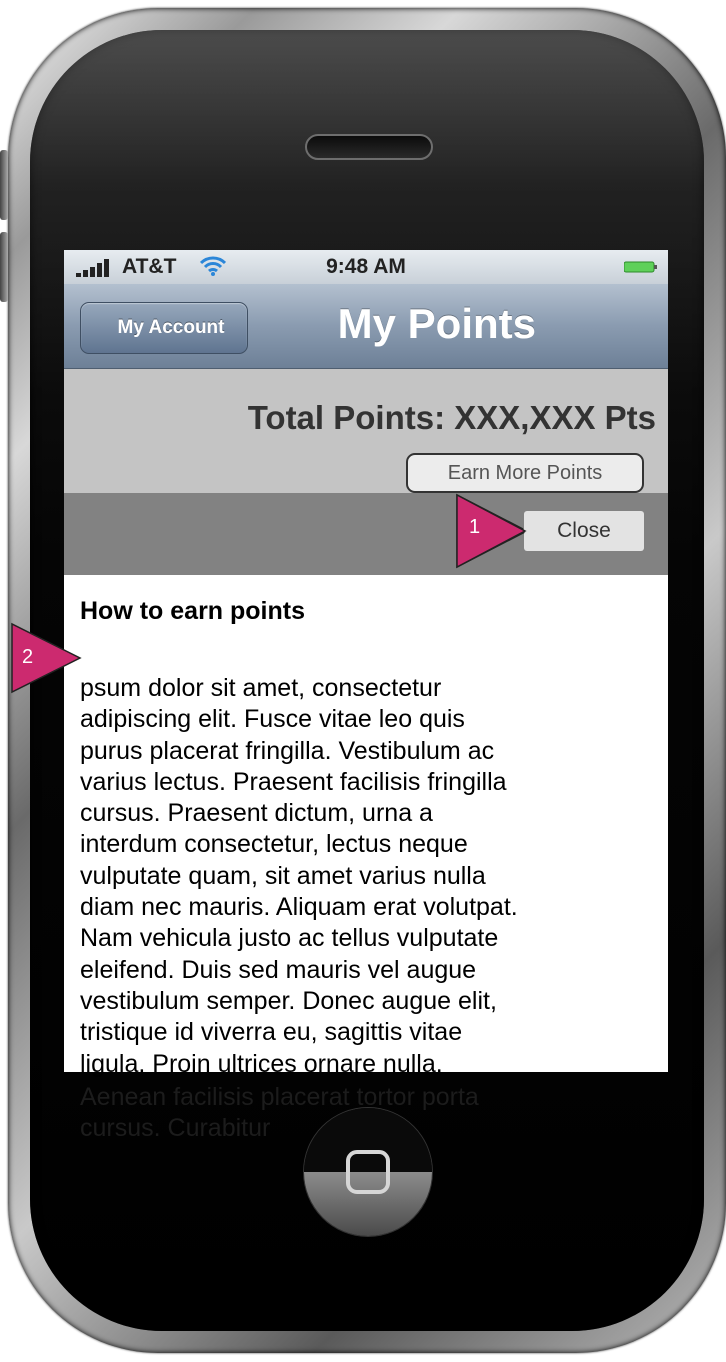 Image resolution: width=726 pixels, height=1362 pixels. What do you see at coordinates (46, 658) in the screenshot?
I see `annotation-marker-2: 2` at bounding box center [46, 658].